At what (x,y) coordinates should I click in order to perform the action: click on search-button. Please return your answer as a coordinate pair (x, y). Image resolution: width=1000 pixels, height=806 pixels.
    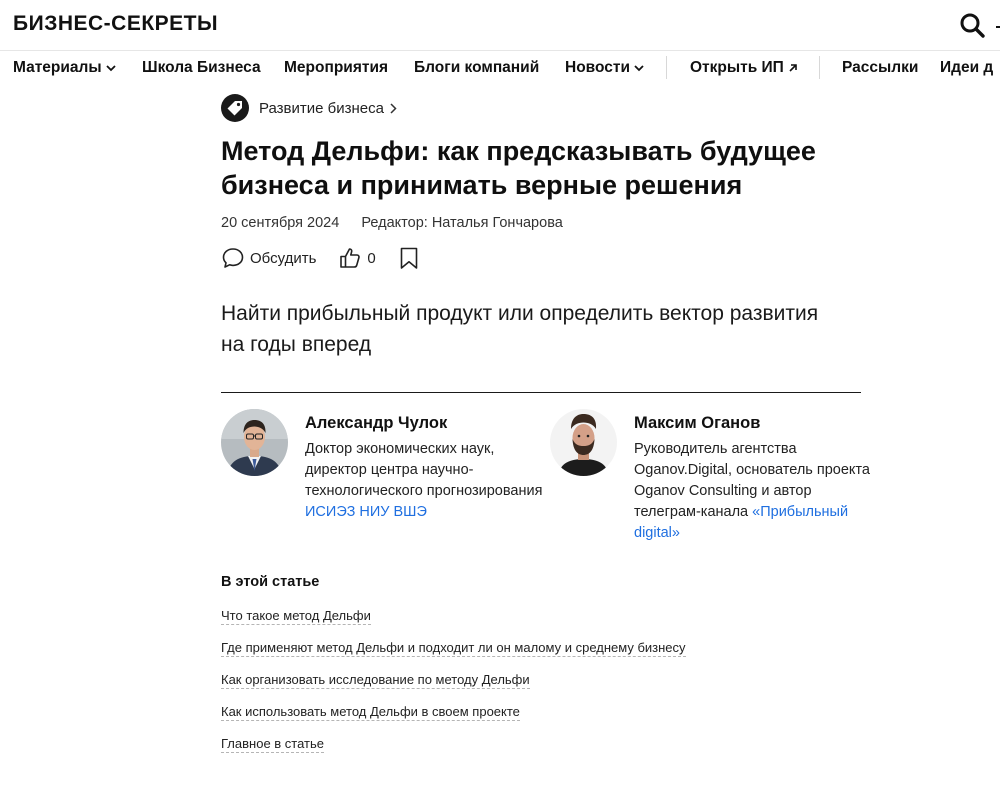
    Looking at the image, I should click on (973, 26).